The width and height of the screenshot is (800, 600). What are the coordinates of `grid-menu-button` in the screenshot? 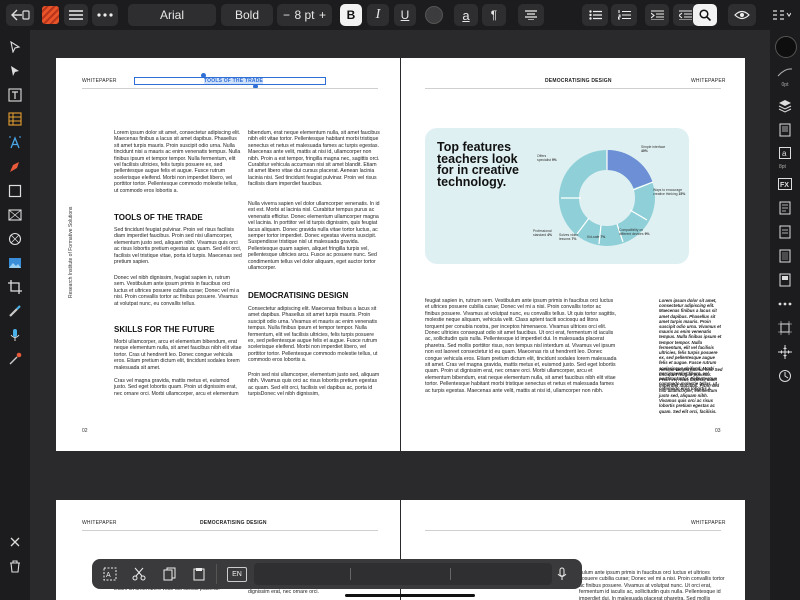 It's located at (781, 15).